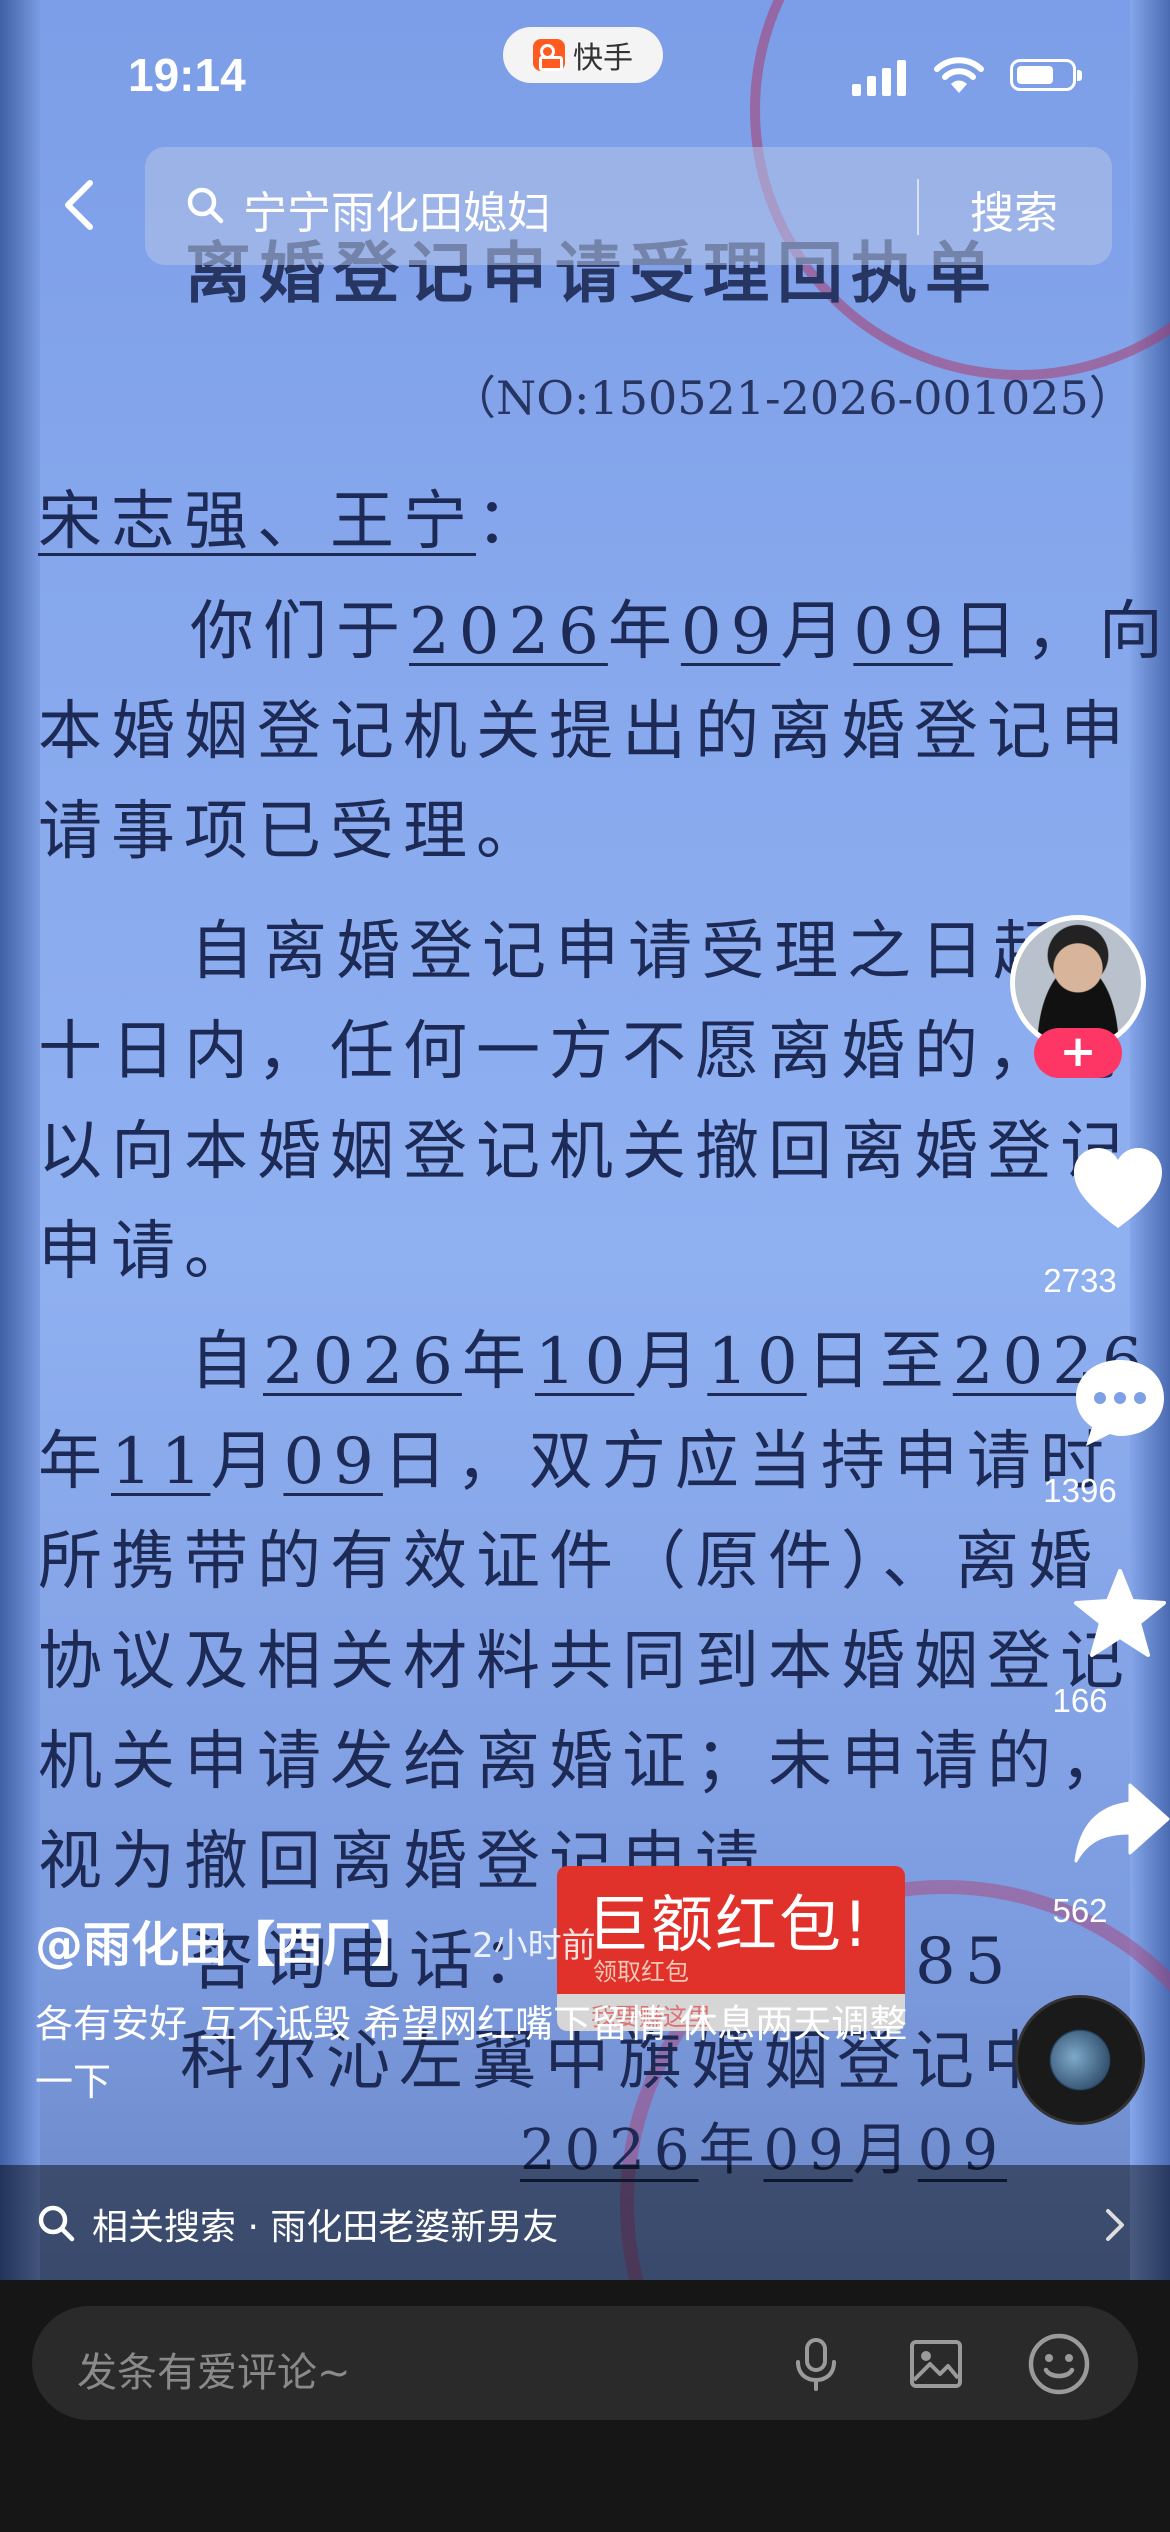 The width and height of the screenshot is (1170, 2532). I want to click on wifi-icon, so click(959, 75).